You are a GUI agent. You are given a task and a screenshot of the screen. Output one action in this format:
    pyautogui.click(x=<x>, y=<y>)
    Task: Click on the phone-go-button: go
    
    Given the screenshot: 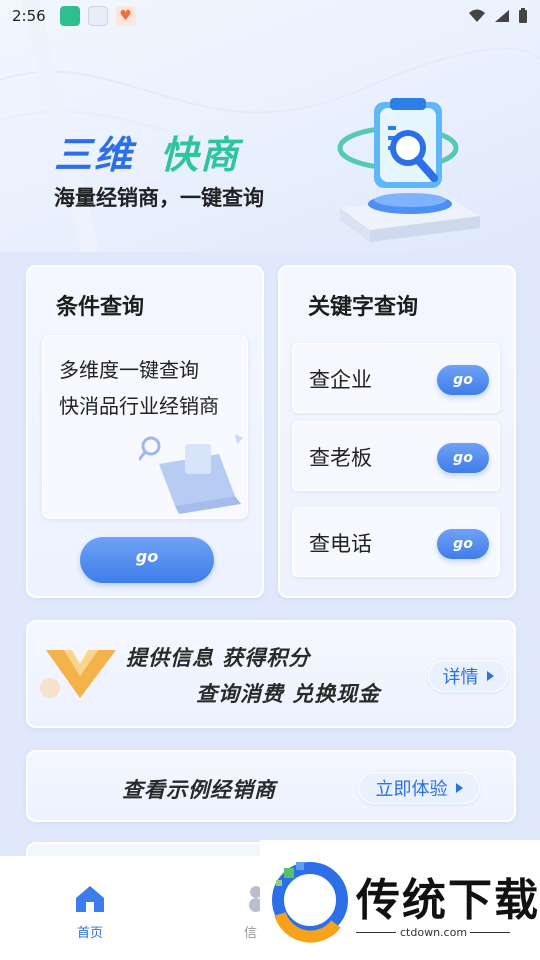 What is the action you would take?
    pyautogui.click(x=463, y=544)
    